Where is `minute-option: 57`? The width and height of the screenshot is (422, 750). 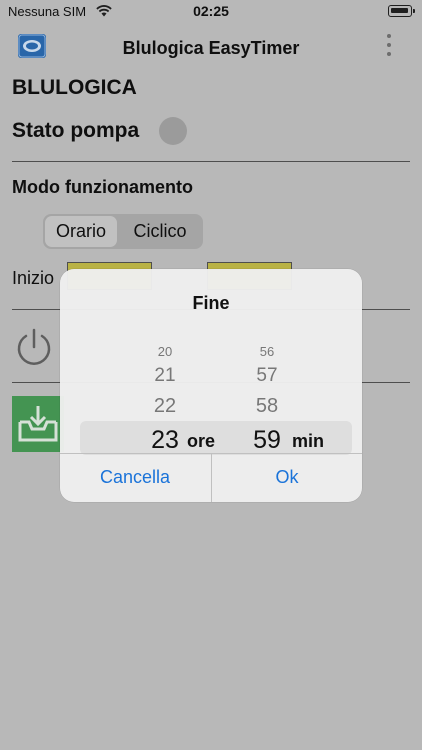 minute-option: 57 is located at coordinates (267, 375).